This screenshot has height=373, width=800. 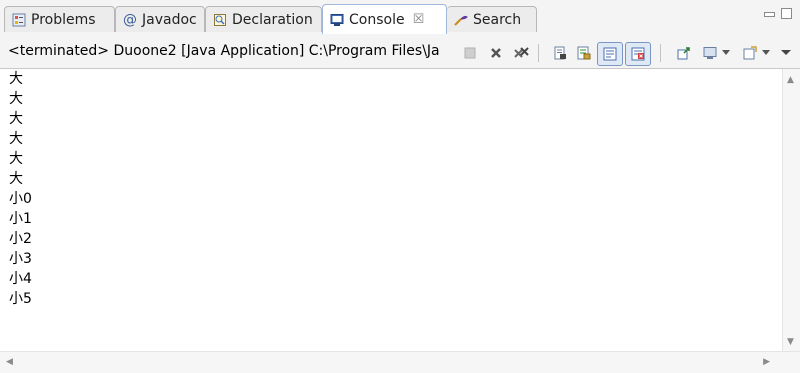 I want to click on vertical-scrollbar: ▲ ▼, so click(x=791, y=210).